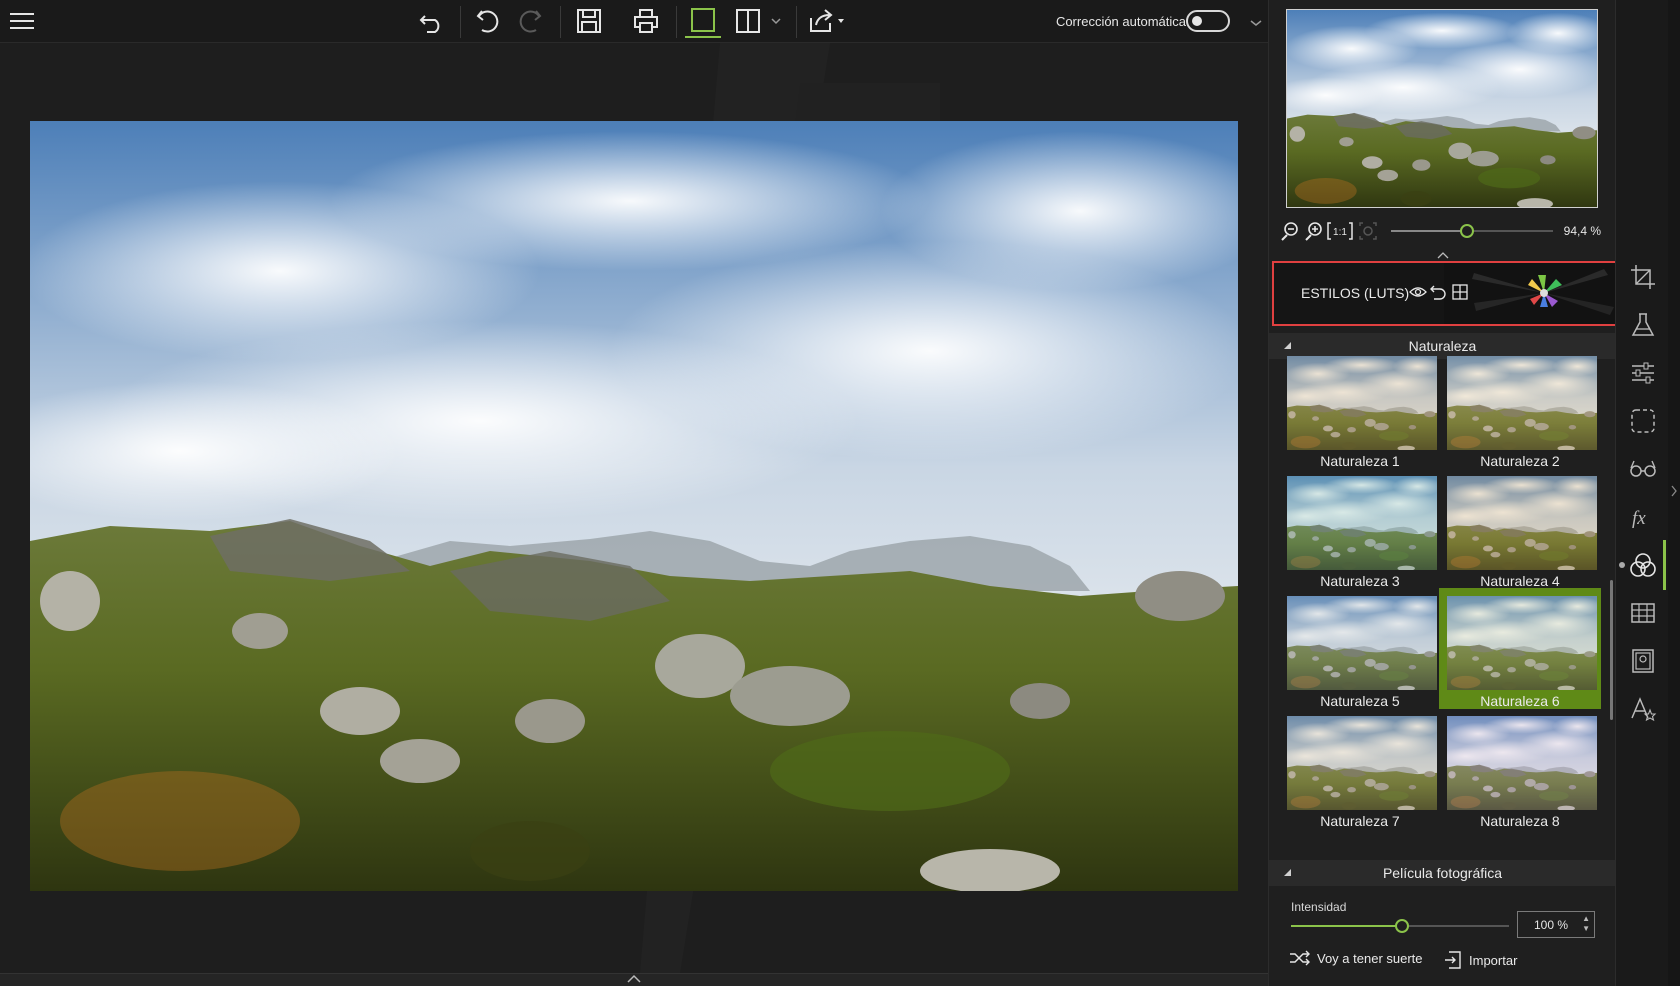 This screenshot has height=986, width=1680. Describe the element at coordinates (1438, 294) in the screenshot. I see `reset-icon` at that location.